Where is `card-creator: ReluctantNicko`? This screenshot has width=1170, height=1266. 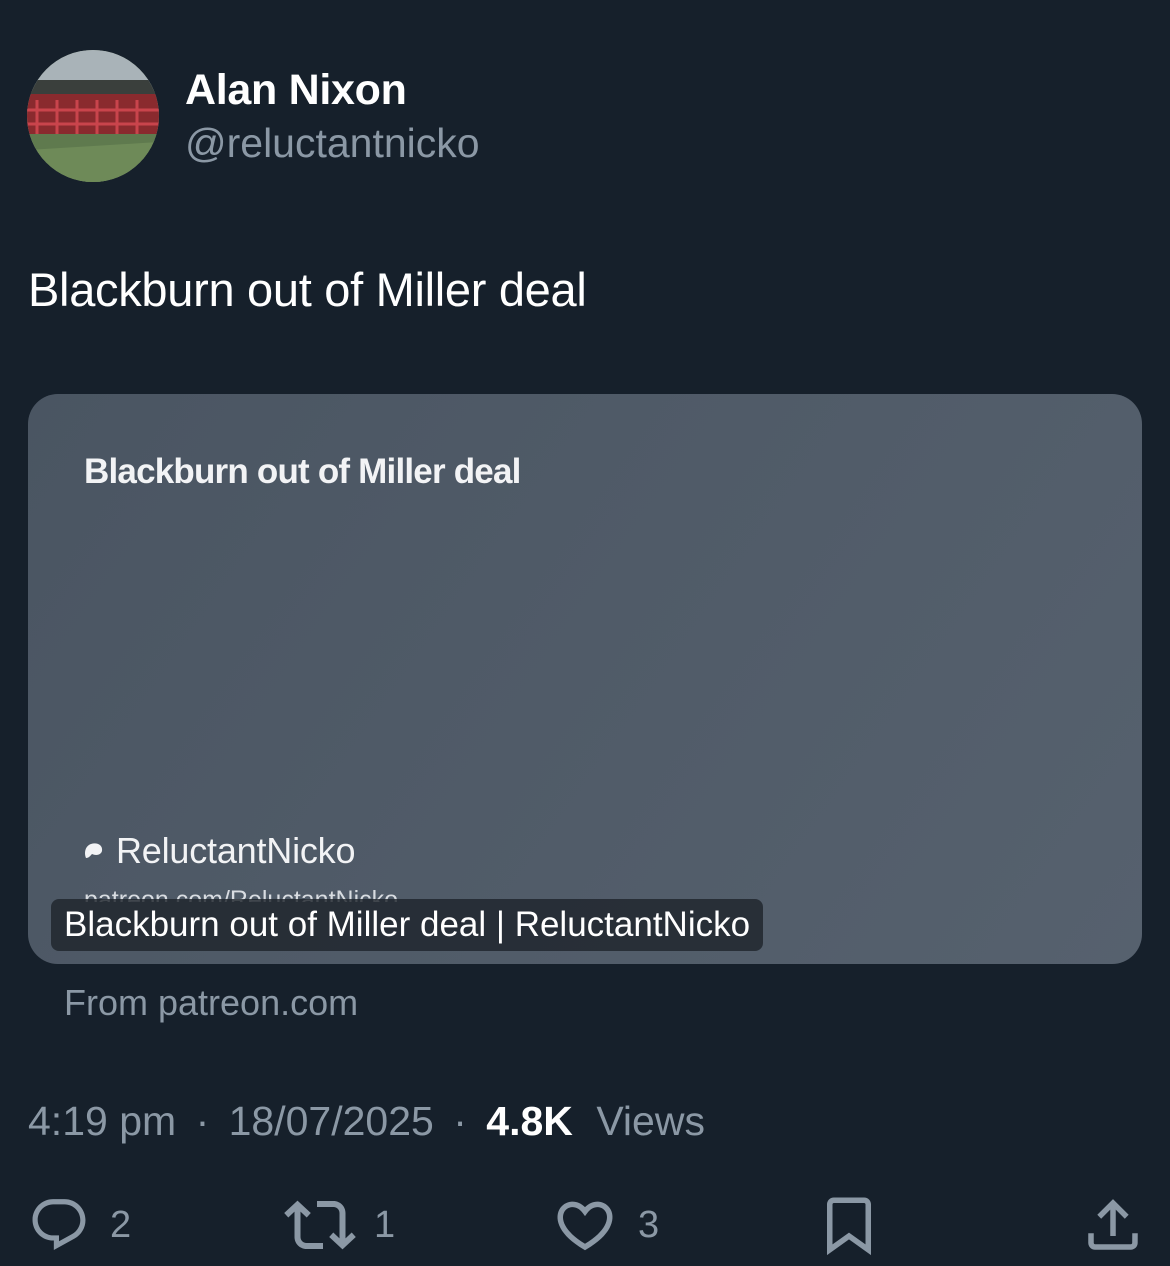
card-creator: ReluctantNicko is located at coordinates (219, 851).